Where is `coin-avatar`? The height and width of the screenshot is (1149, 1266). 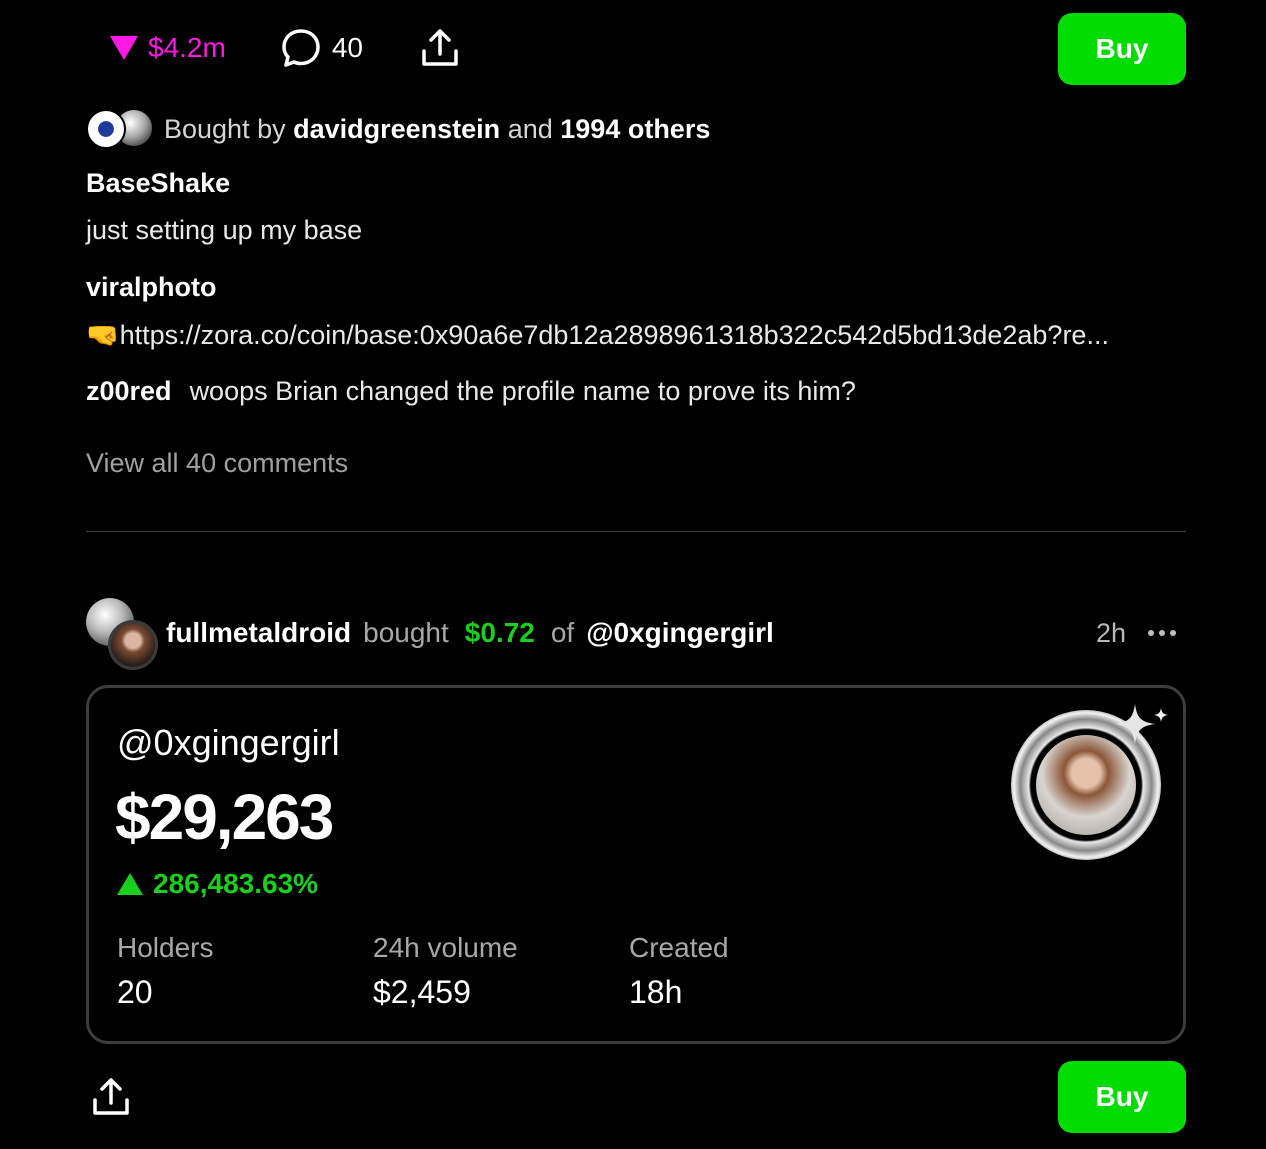
coin-avatar is located at coordinates (1089, 782).